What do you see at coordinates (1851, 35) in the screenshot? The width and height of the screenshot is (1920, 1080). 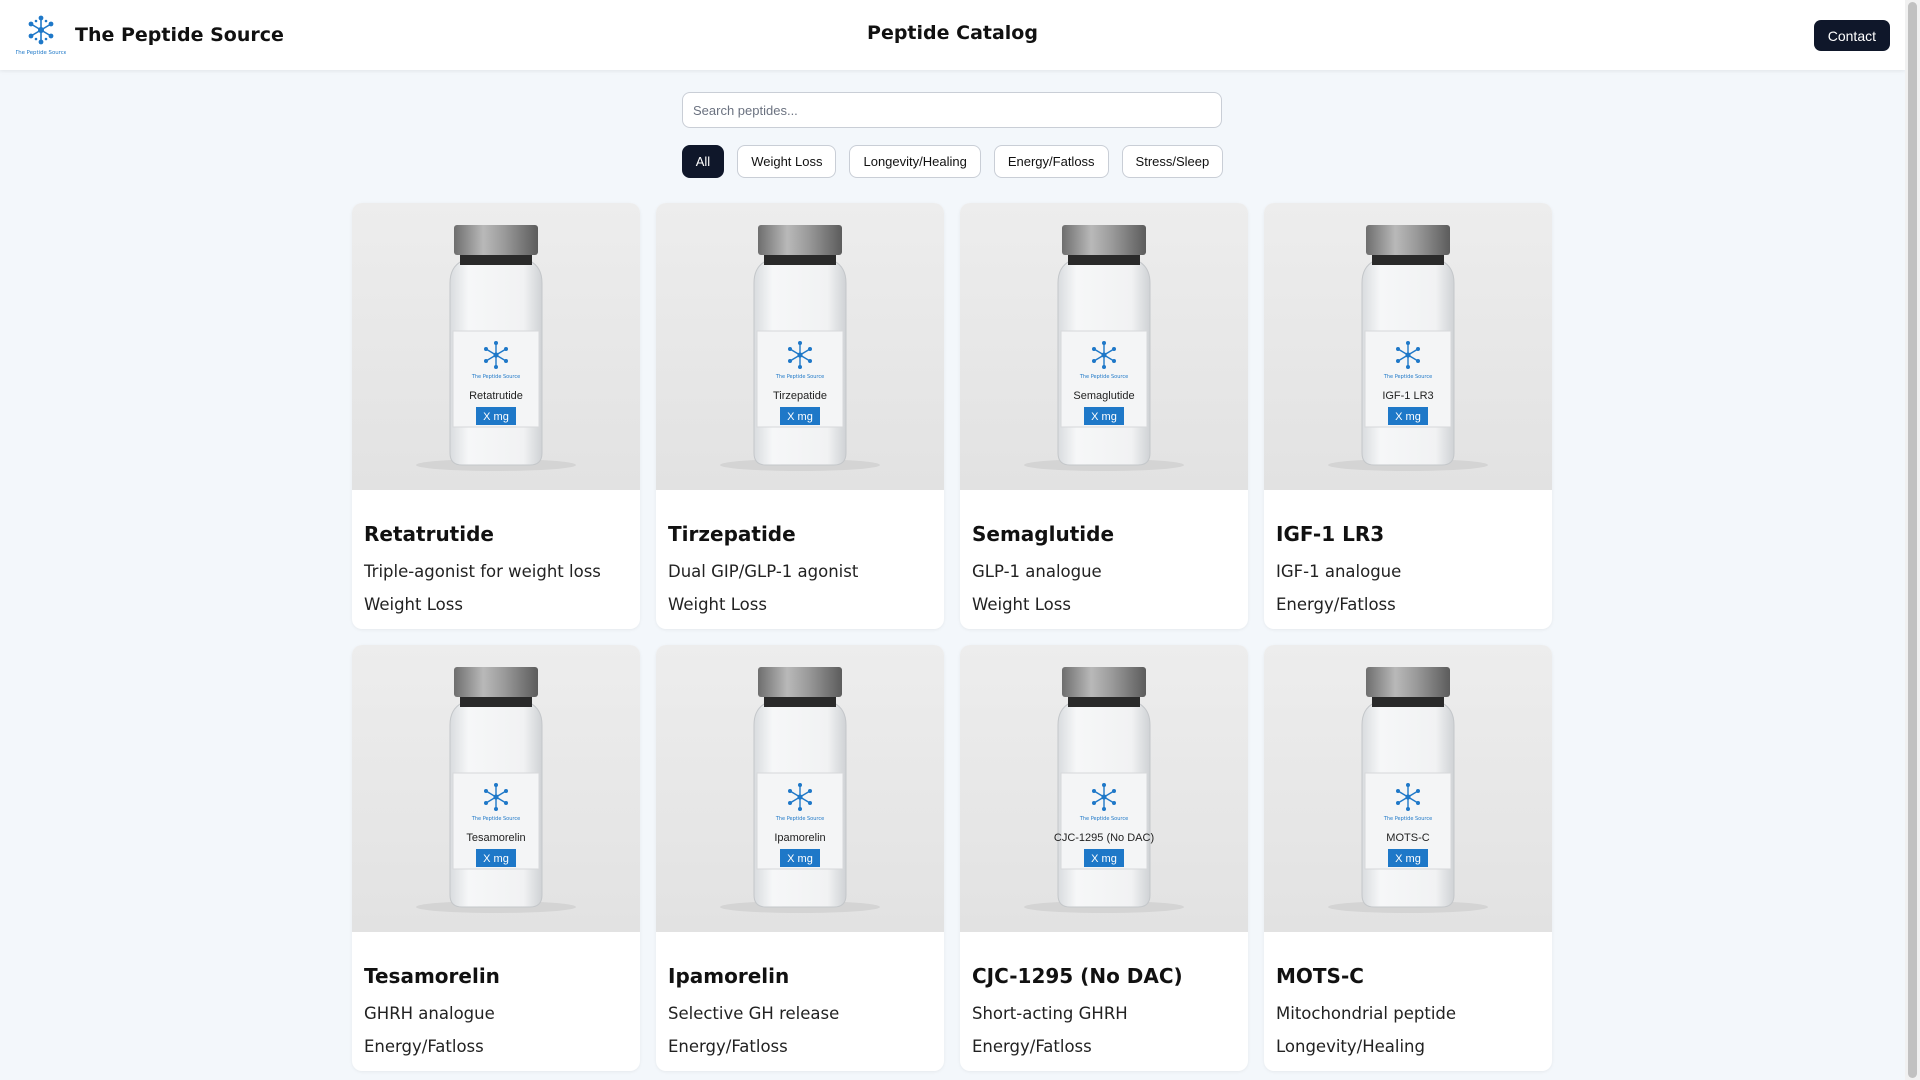 I see `contact-button: Contact` at bounding box center [1851, 35].